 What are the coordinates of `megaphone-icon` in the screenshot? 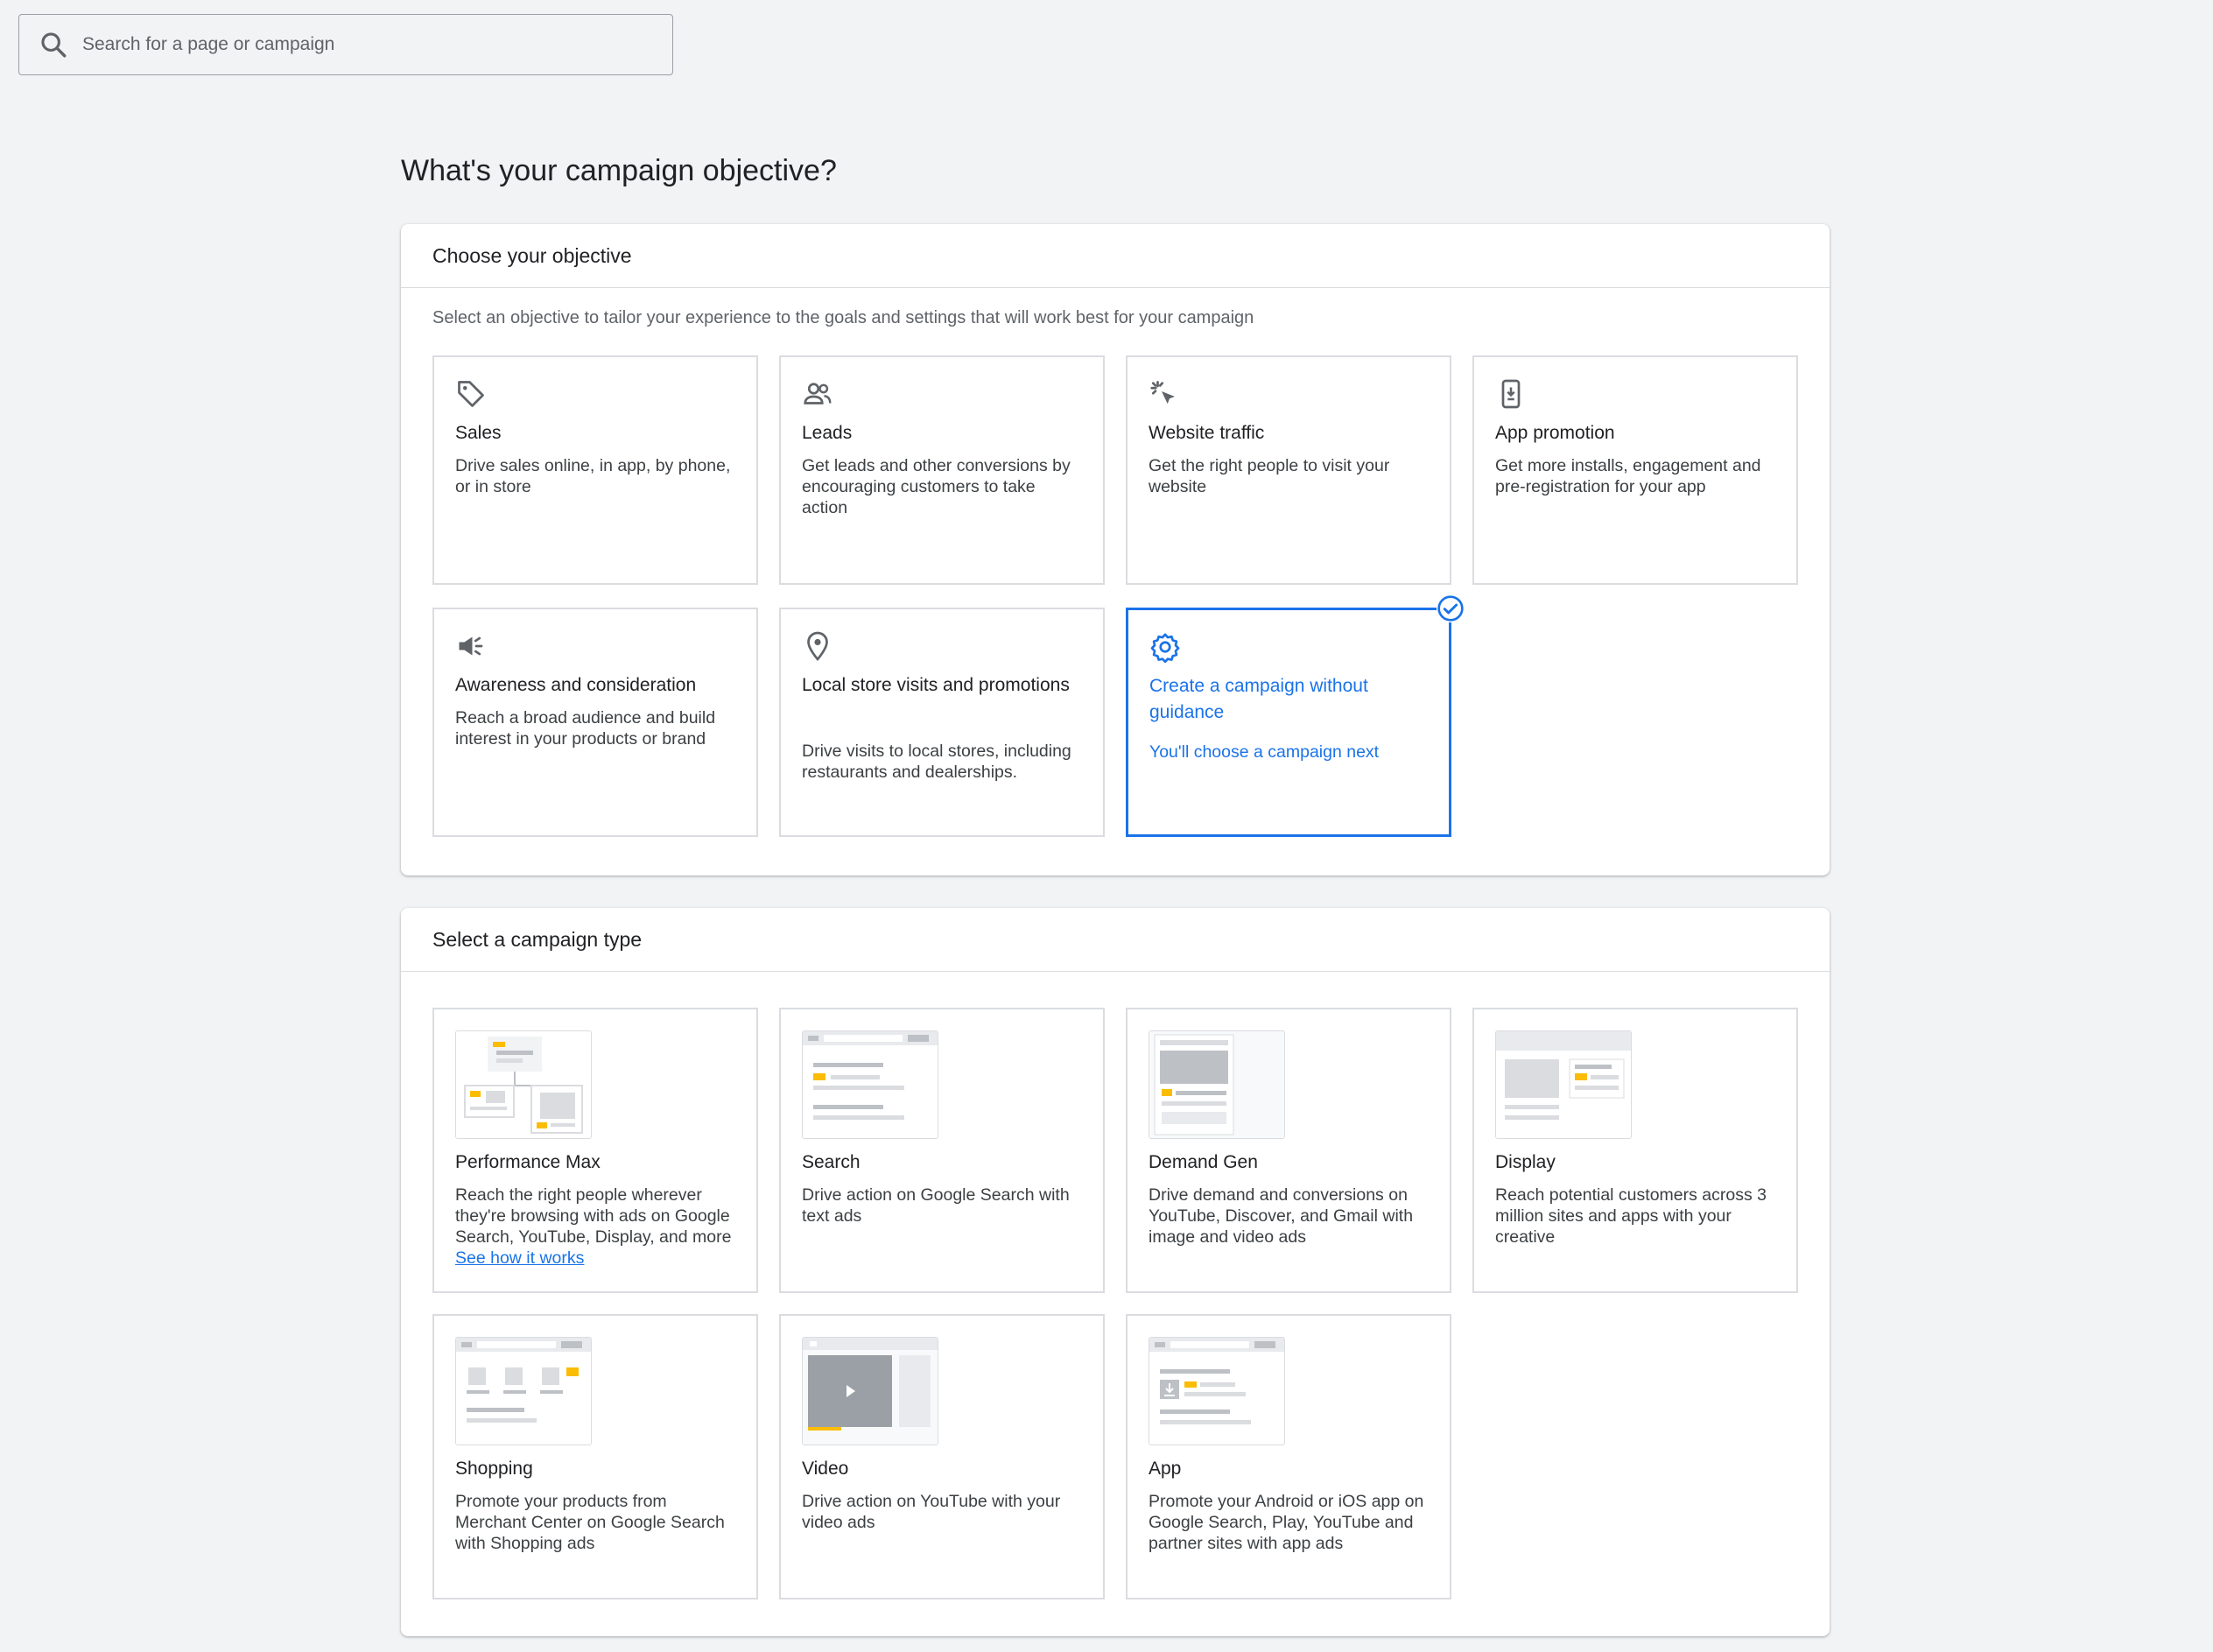 It's located at (471, 646).